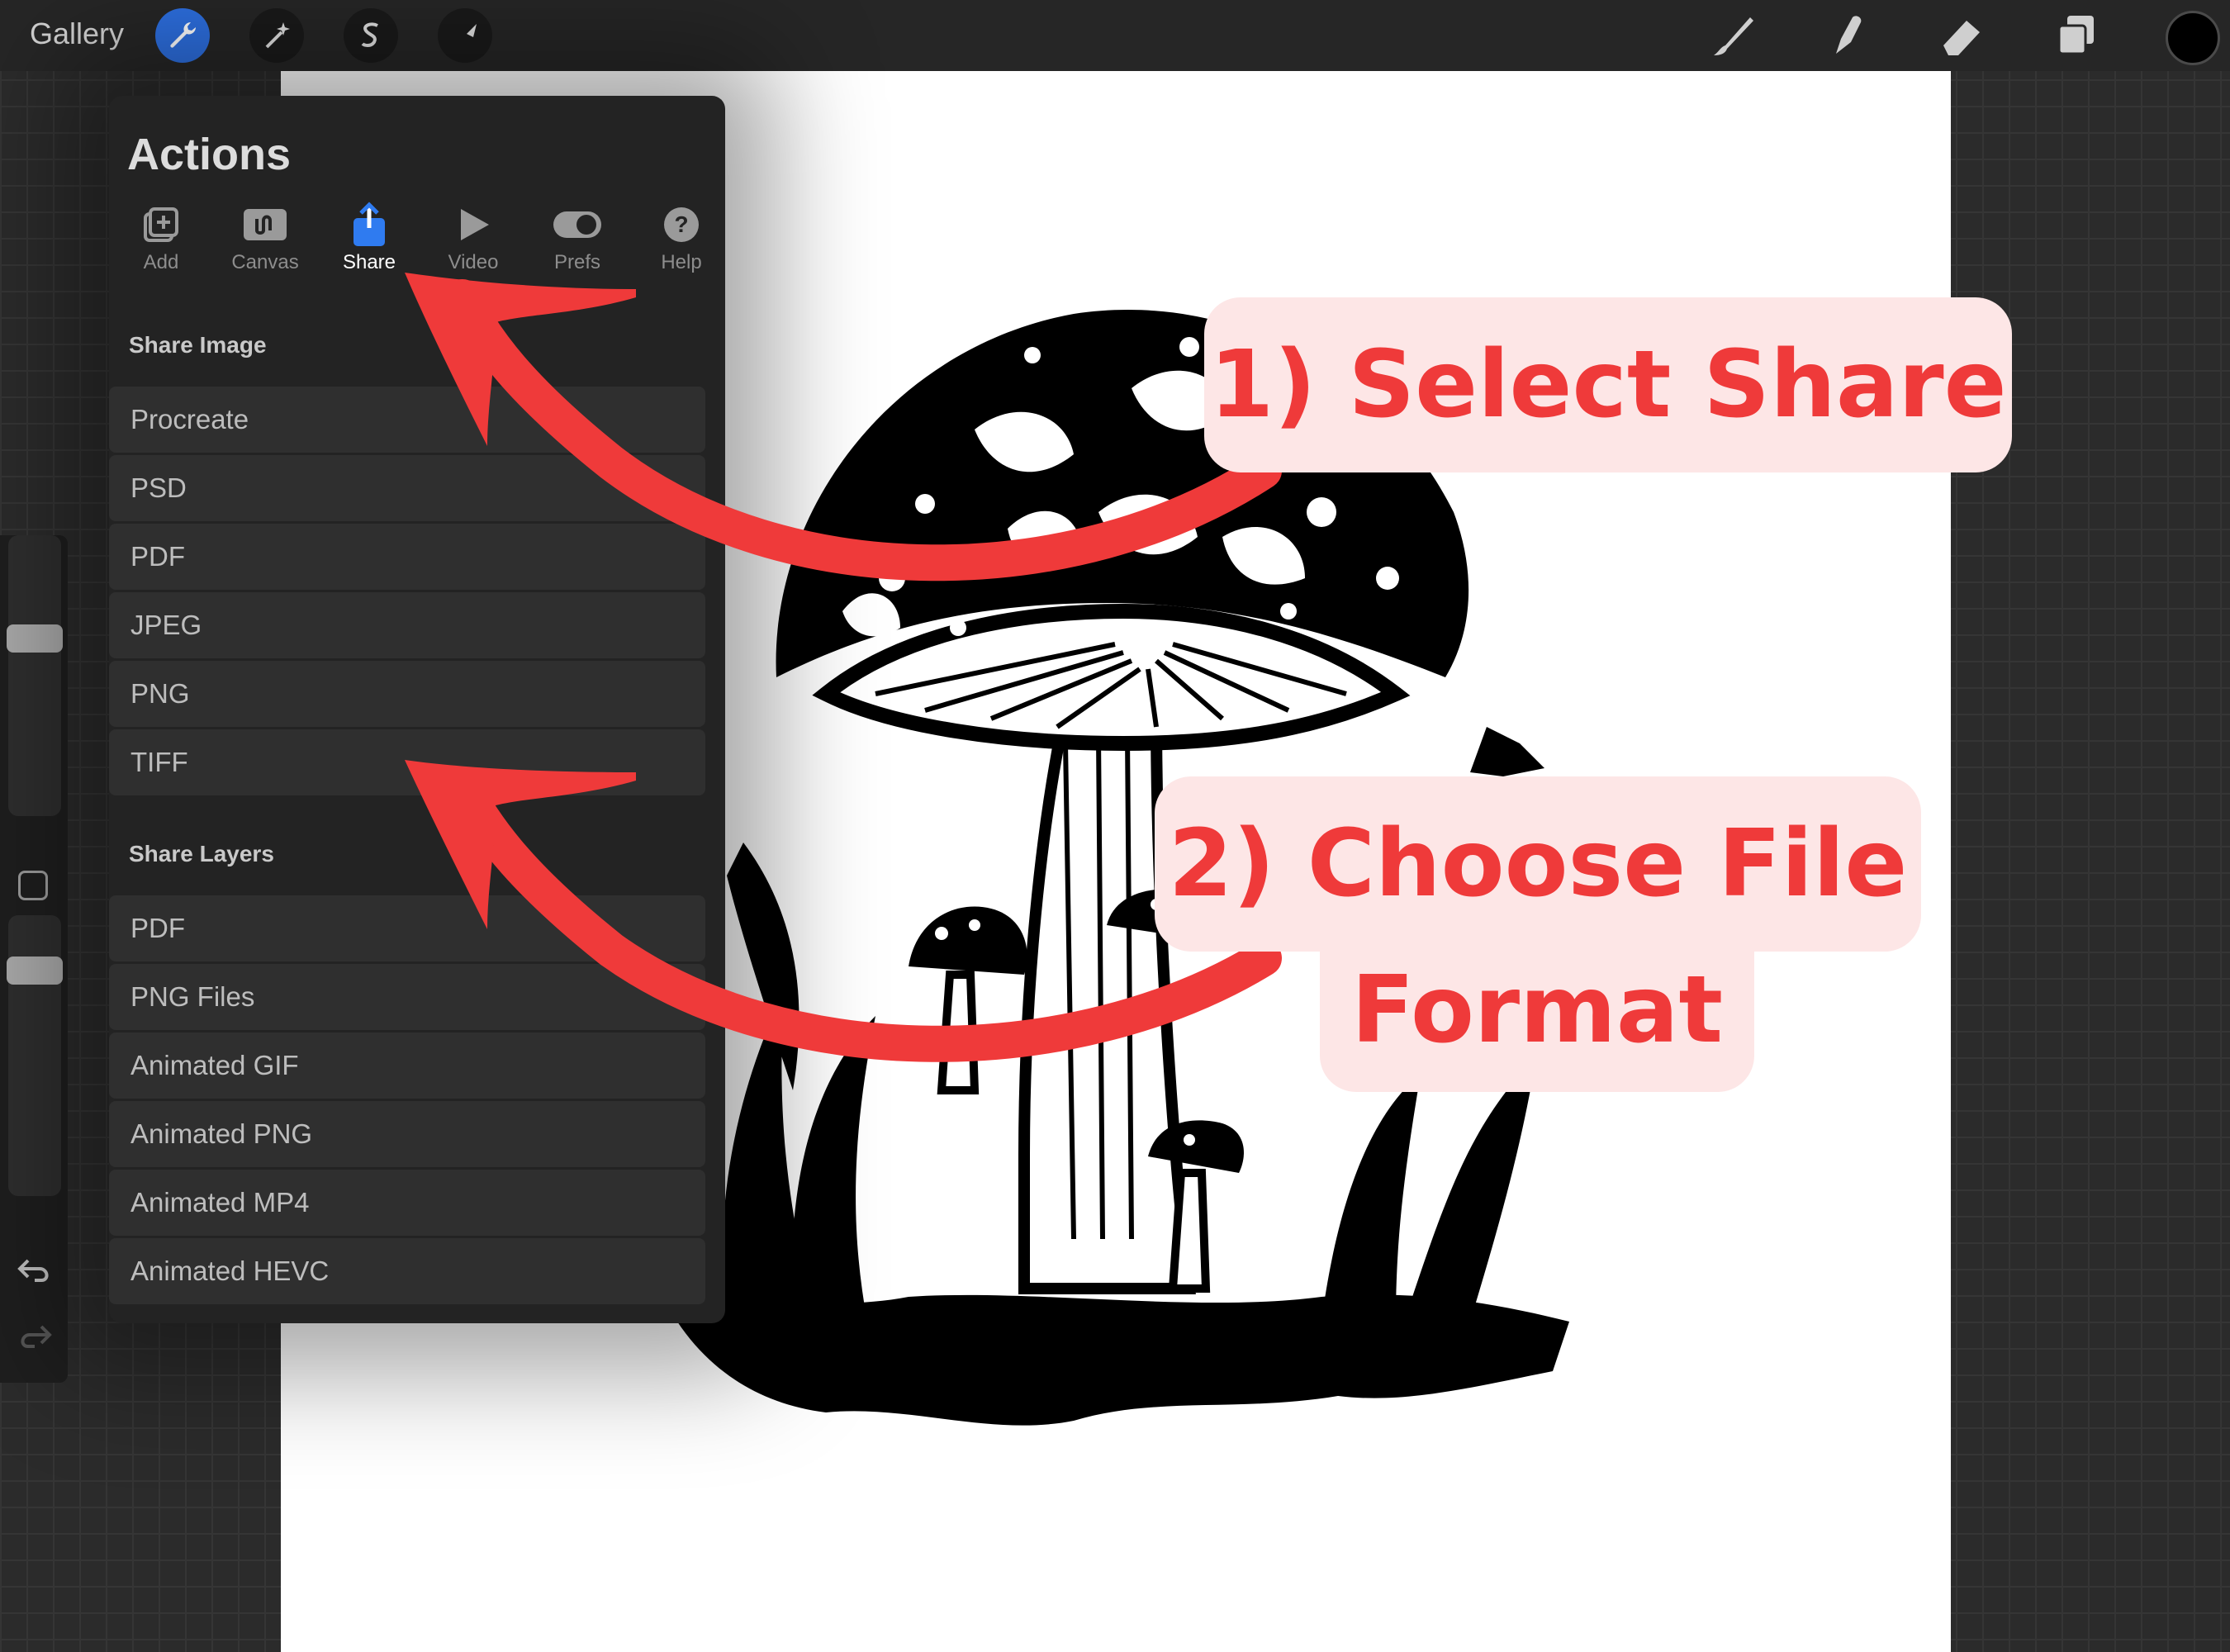  I want to click on step2-callout-line2: Format, so click(1537, 1010).